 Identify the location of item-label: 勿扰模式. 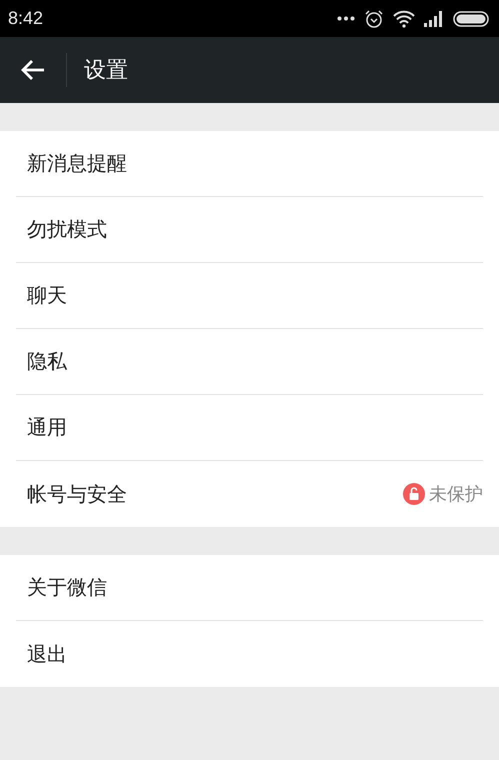
(67, 229).